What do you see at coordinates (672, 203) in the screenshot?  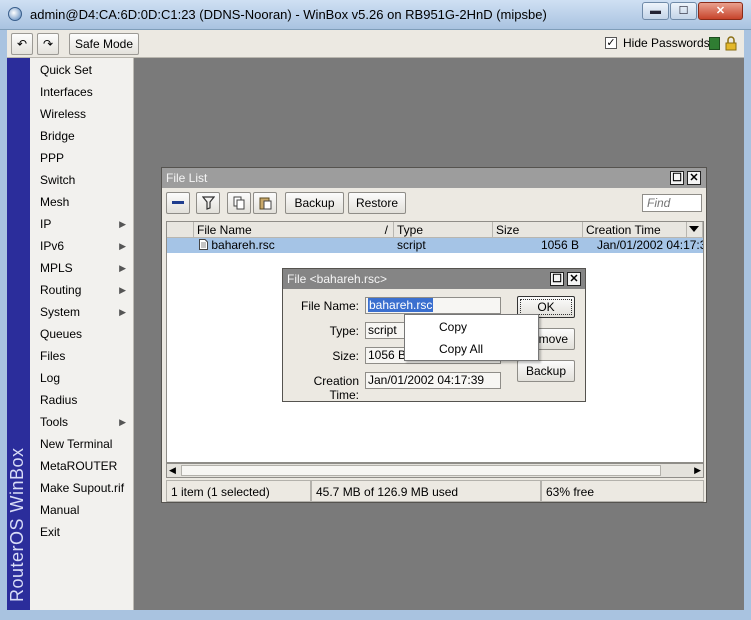 I see `find-input` at bounding box center [672, 203].